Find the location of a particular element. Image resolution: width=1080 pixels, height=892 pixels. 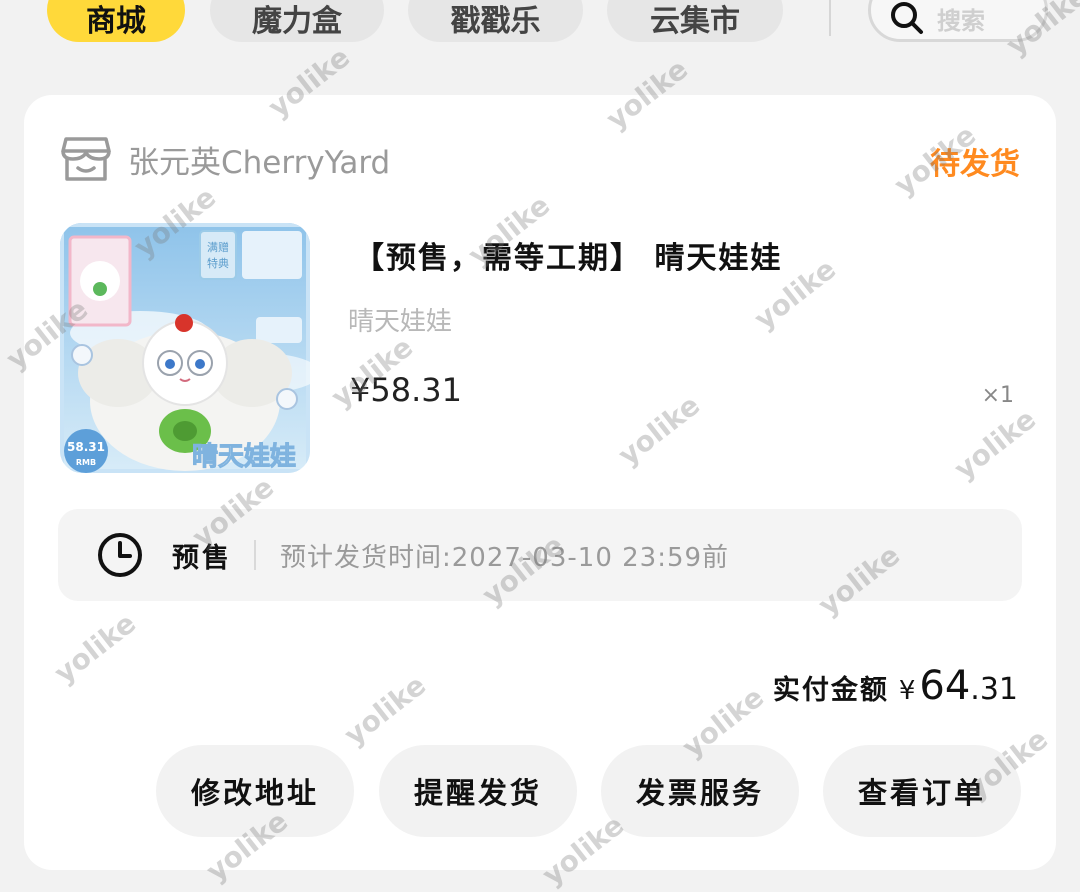

thumb-price-badge: 58.31 is located at coordinates (86, 447).